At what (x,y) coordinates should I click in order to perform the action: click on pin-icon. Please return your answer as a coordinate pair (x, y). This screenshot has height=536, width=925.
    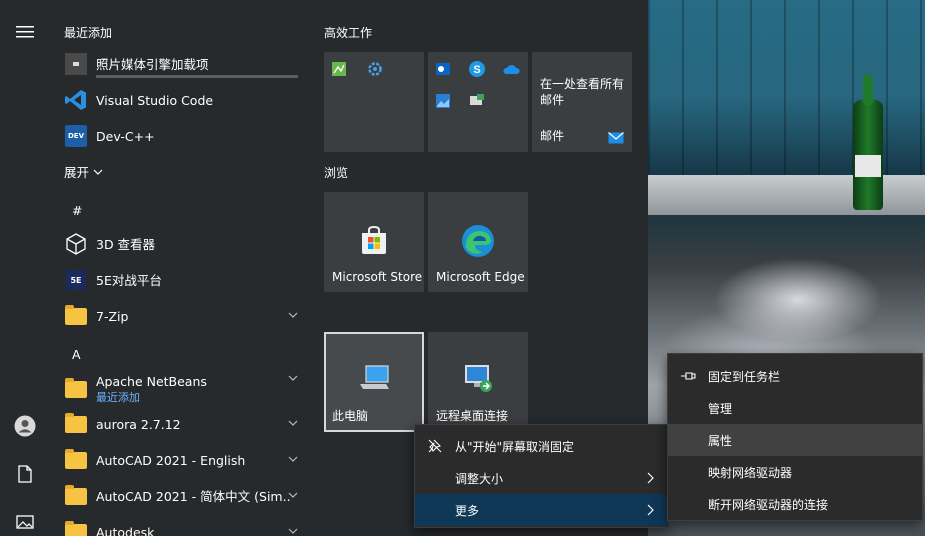
    Looking at the image, I should click on (688, 376).